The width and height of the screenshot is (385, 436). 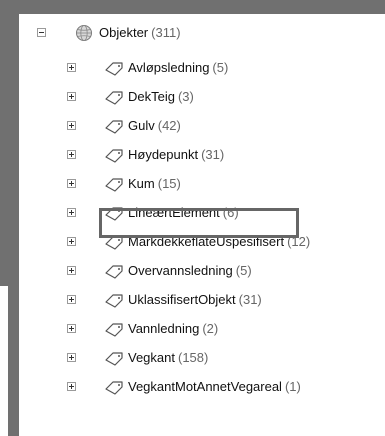 What do you see at coordinates (151, 357) in the screenshot?
I see `tree-item-name: Vegkant` at bounding box center [151, 357].